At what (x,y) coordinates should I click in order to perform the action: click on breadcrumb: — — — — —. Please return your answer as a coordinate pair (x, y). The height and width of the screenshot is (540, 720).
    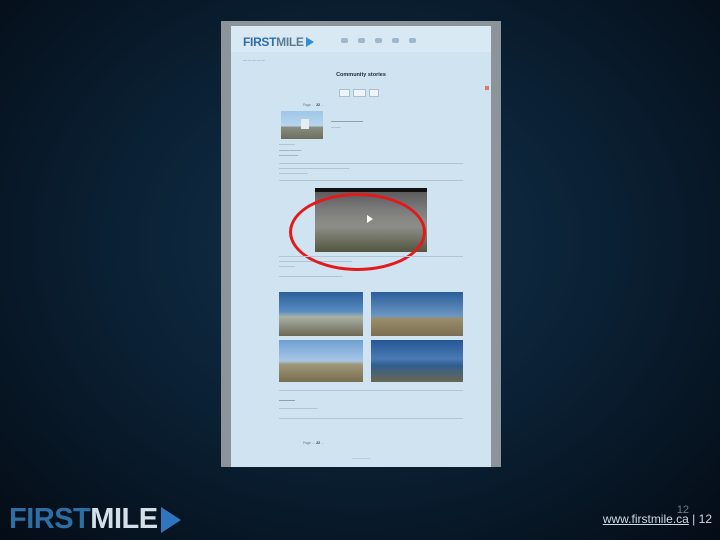
    Looking at the image, I should click on (254, 60).